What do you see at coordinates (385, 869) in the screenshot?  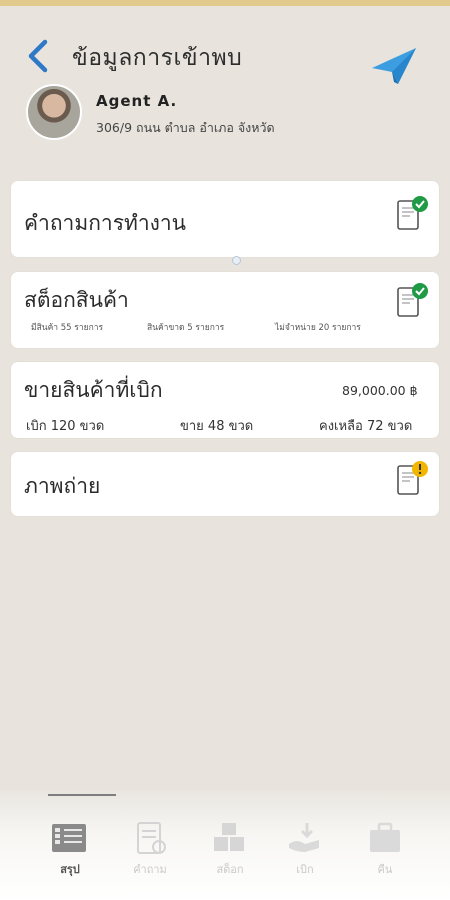 I see `tab-return-label: คืน` at bounding box center [385, 869].